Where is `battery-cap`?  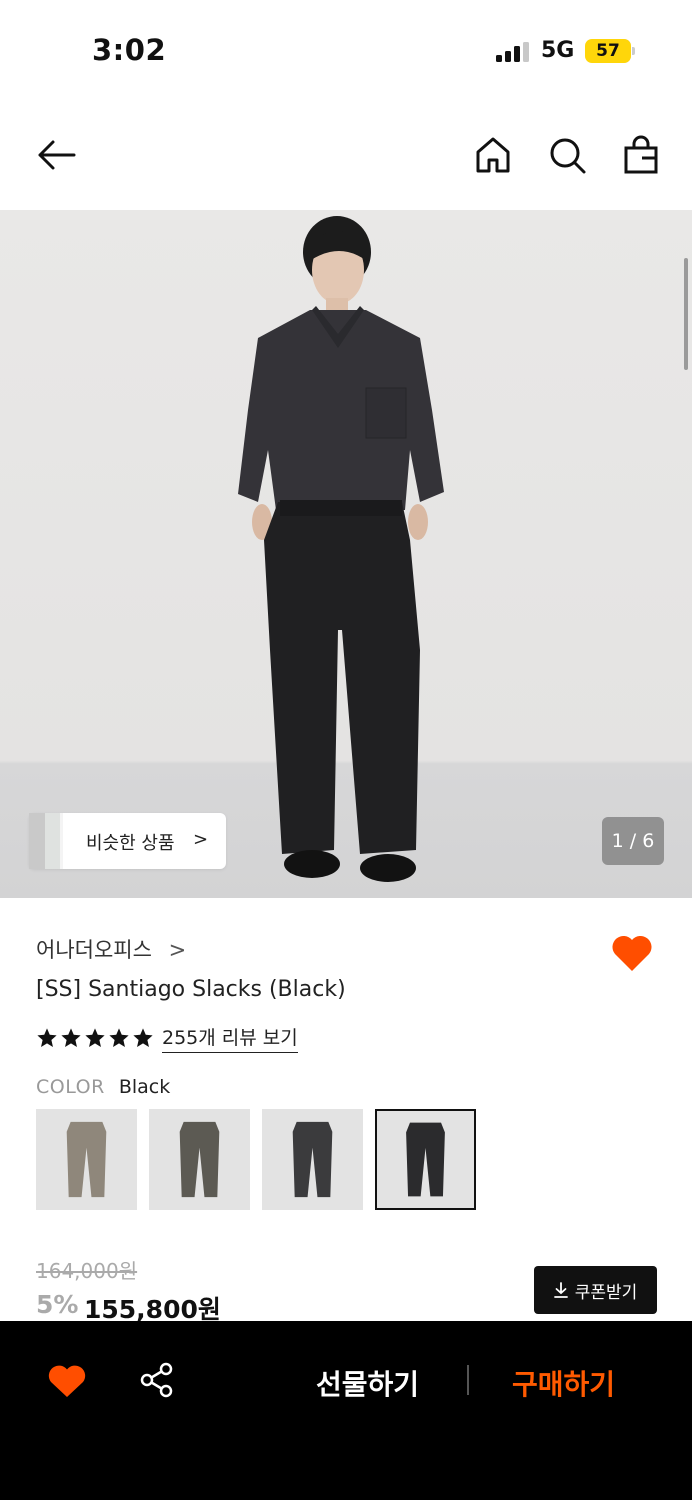 battery-cap is located at coordinates (633, 51).